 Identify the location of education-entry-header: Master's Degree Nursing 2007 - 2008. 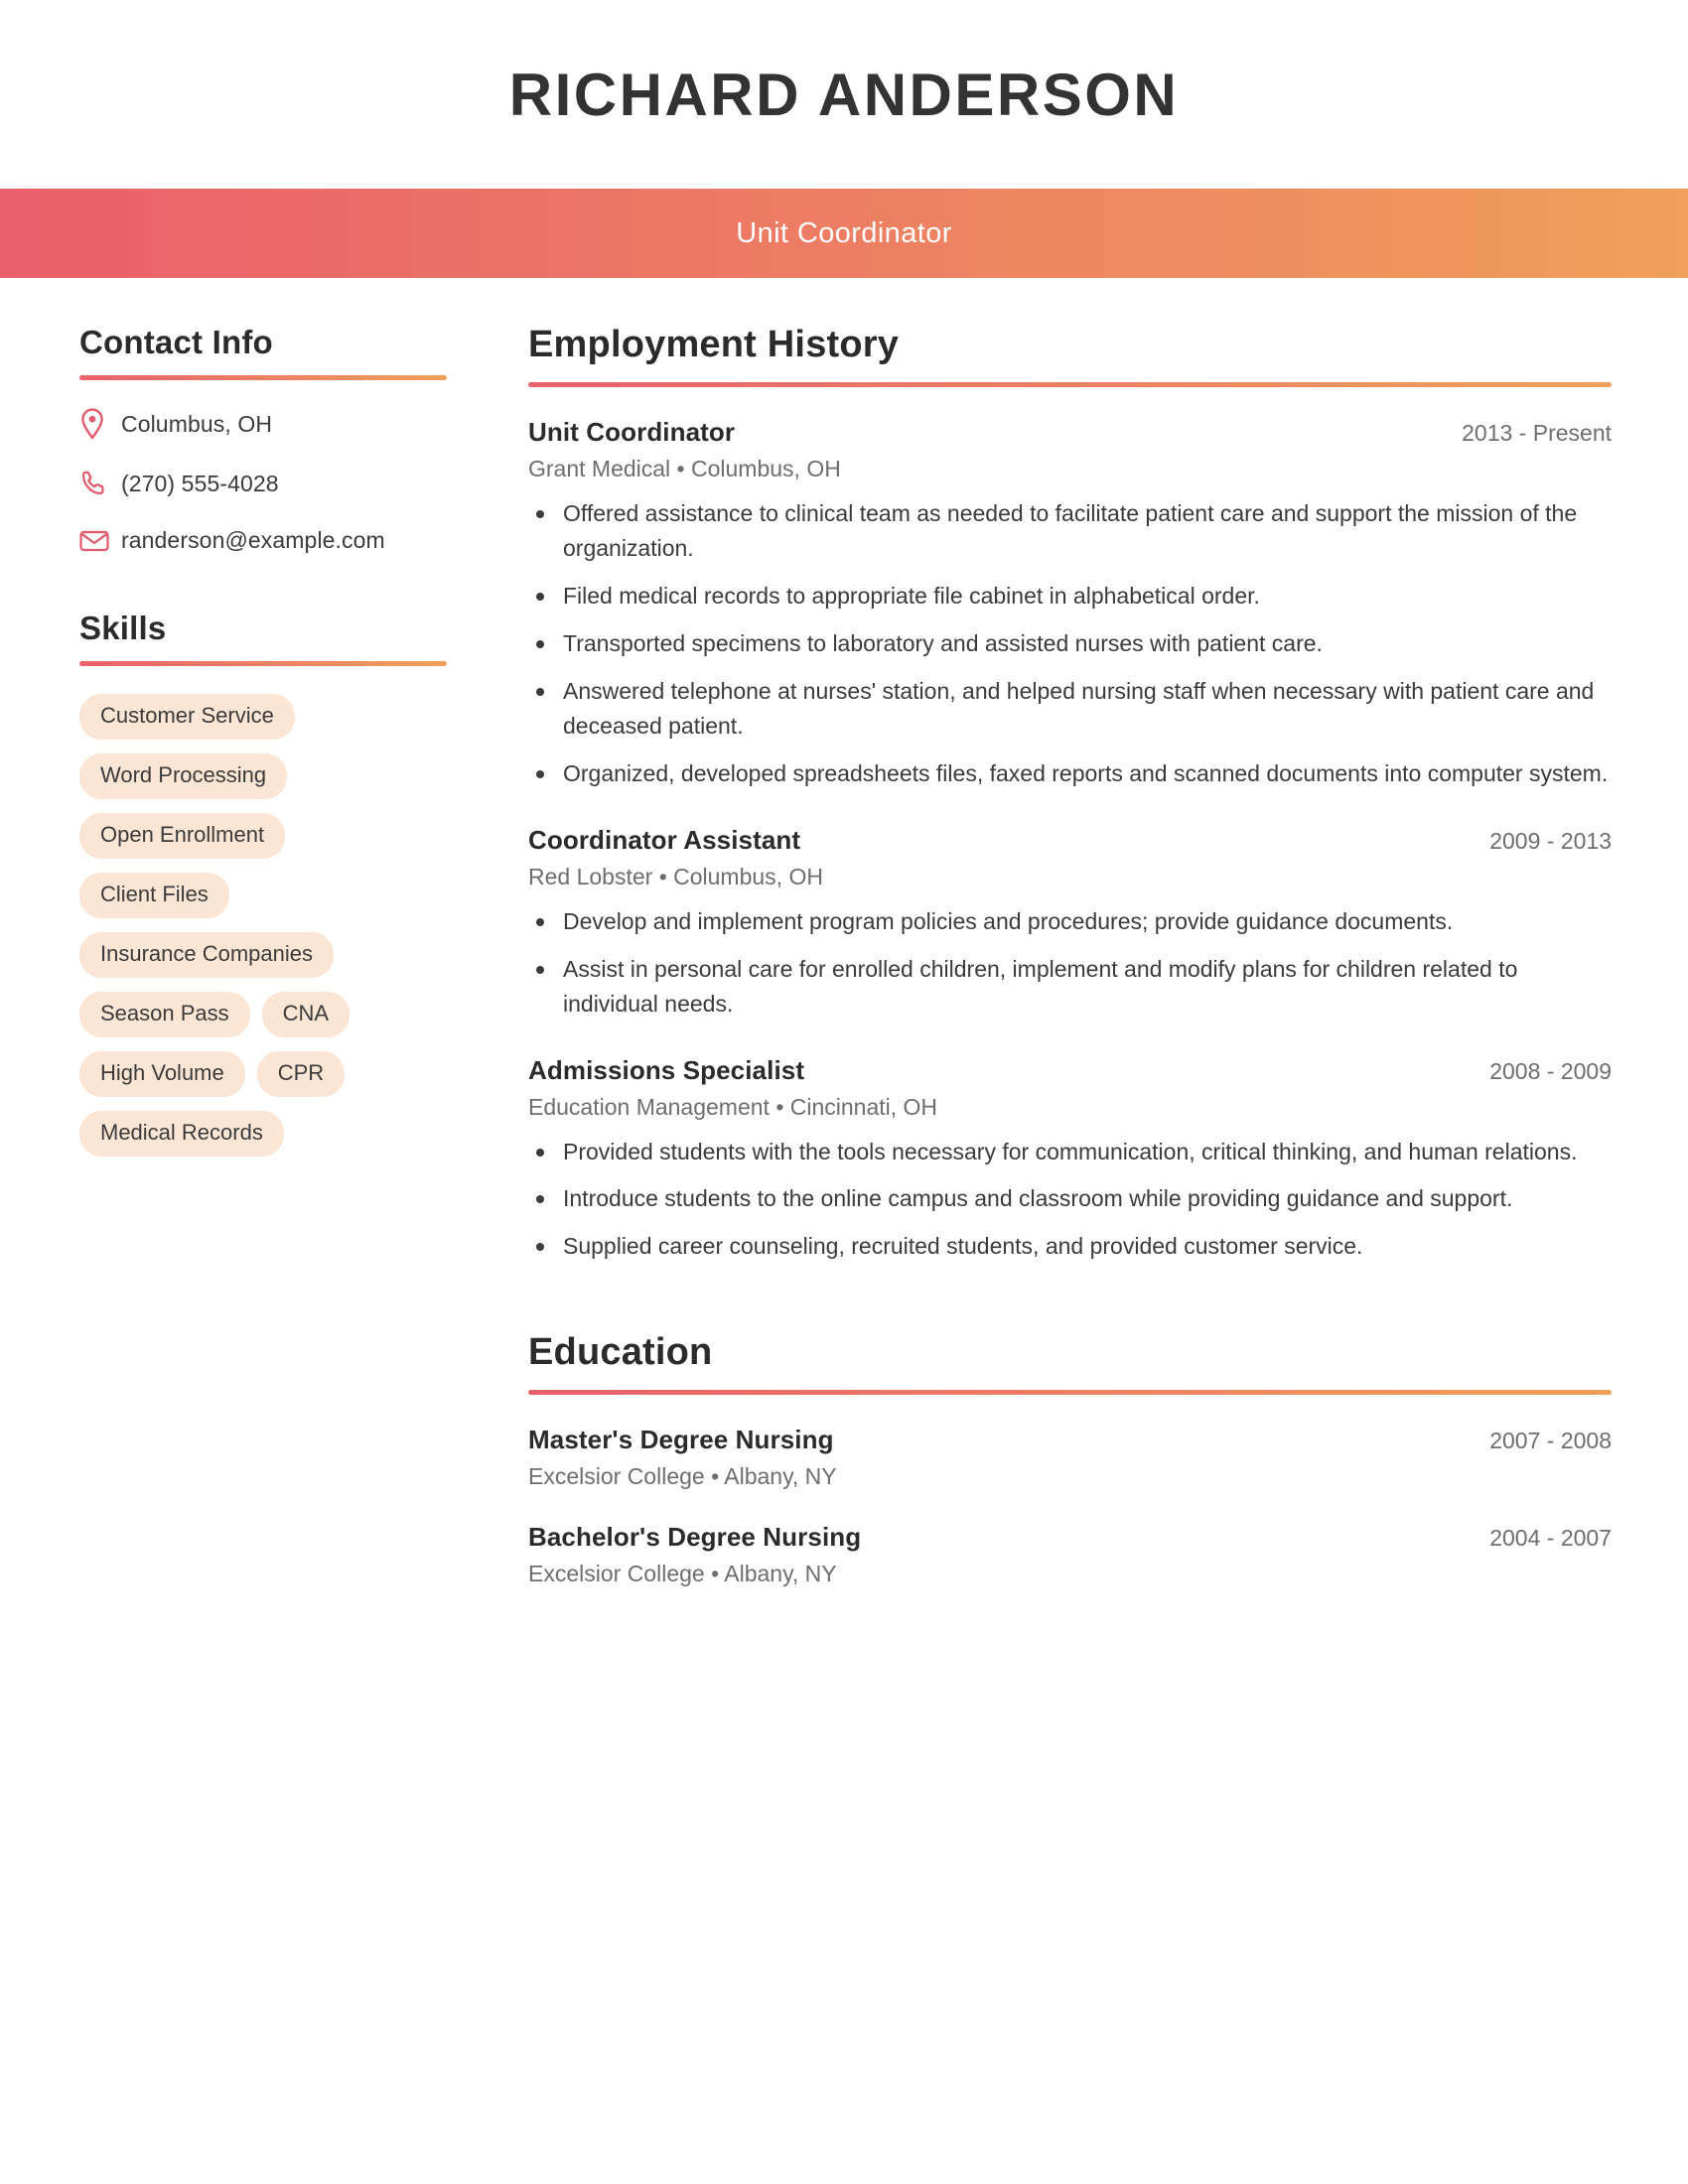
(1070, 1440).